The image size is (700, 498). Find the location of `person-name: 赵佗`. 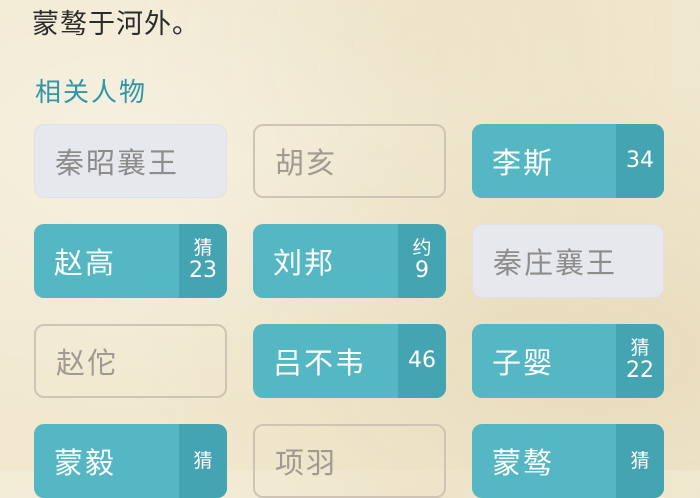

person-name: 赵佗 is located at coordinates (87, 363).